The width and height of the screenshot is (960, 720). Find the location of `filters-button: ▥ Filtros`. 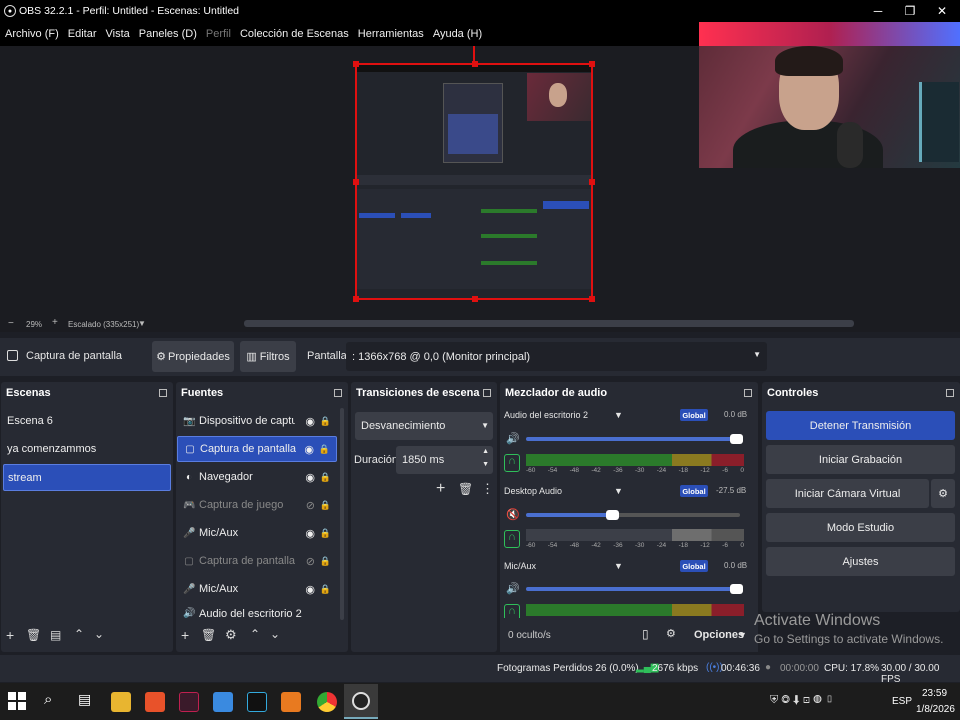

filters-button: ▥ Filtros is located at coordinates (268, 356).